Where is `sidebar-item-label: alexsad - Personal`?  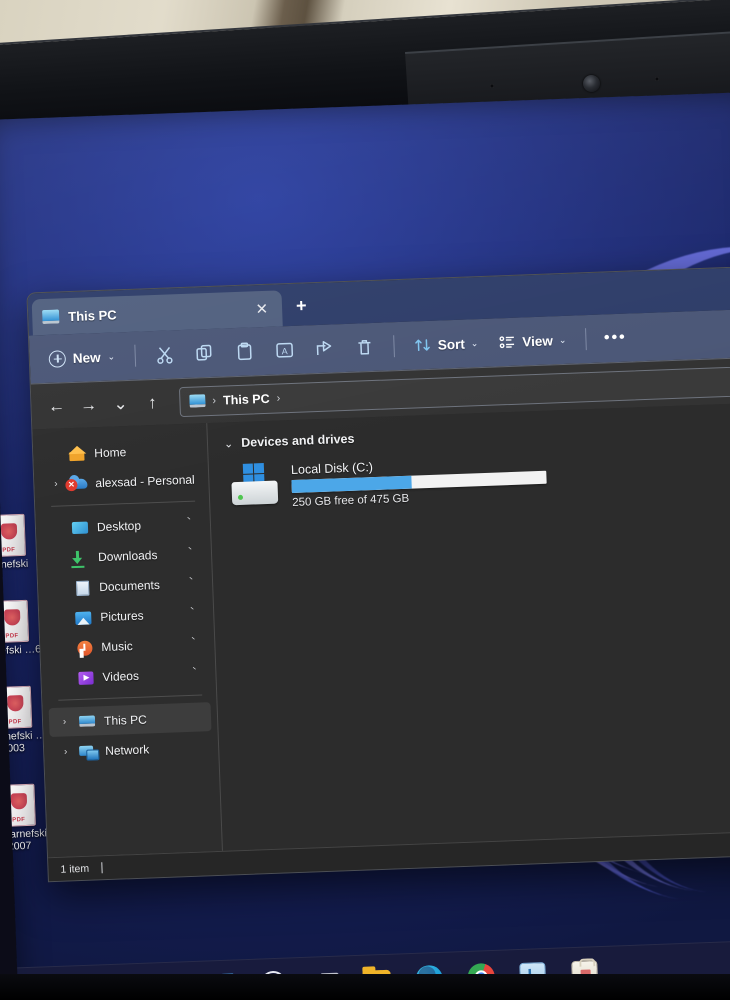
sidebar-item-label: alexsad - Personal is located at coordinates (145, 481).